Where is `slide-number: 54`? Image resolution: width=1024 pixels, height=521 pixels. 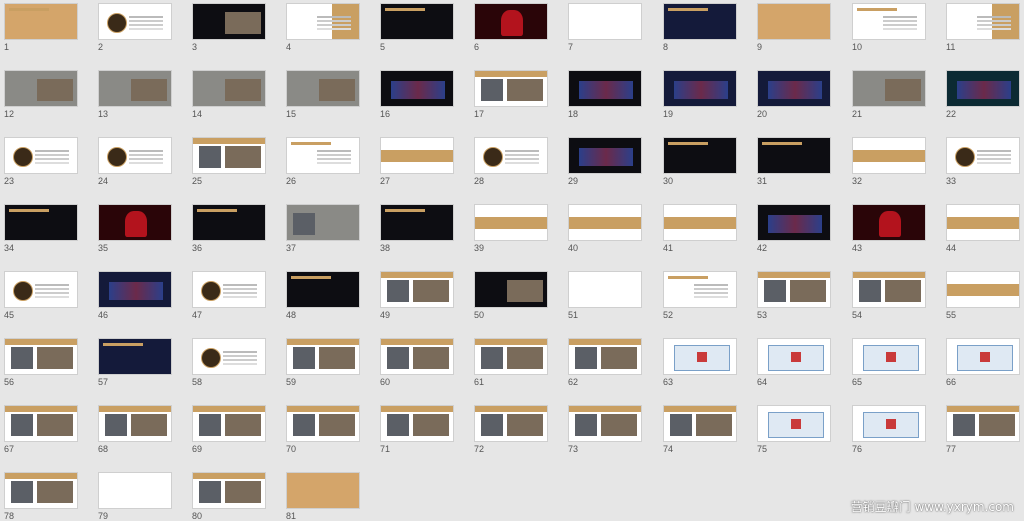 slide-number: 54 is located at coordinates (857, 315).